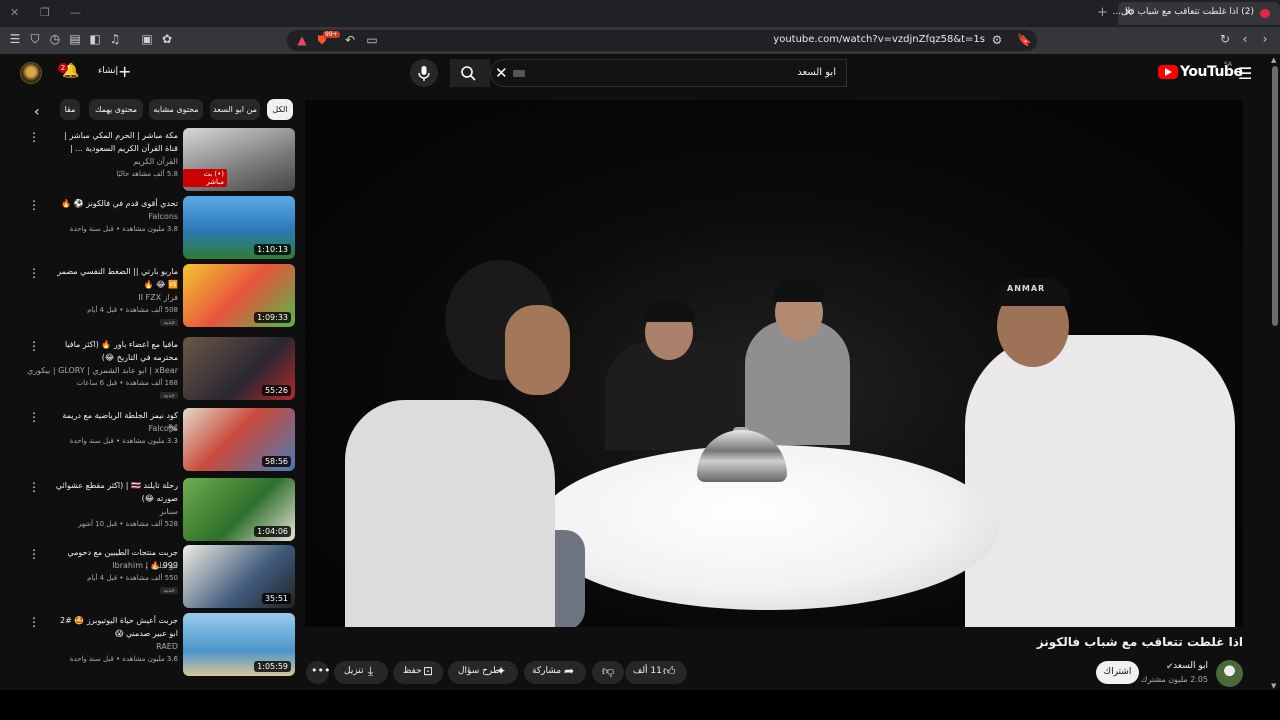 The image size is (1280, 720). I want to click on share-icon: ➦, so click(569, 671).